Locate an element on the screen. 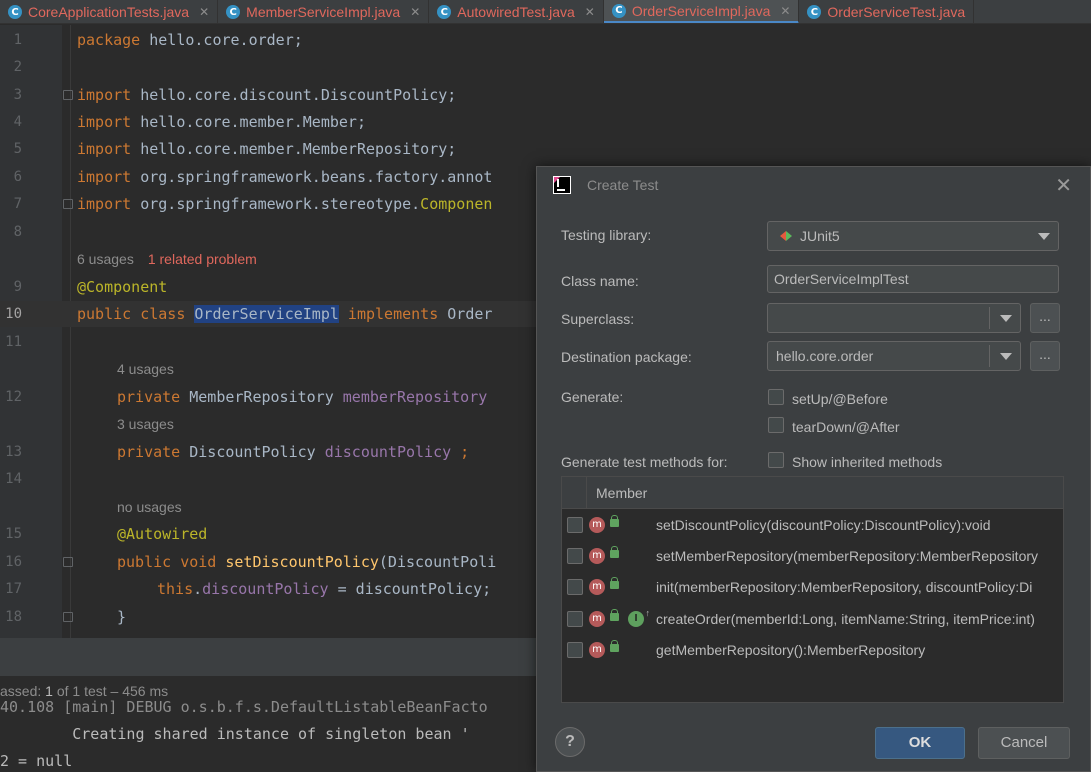 This screenshot has width=1091, height=772. code-text: hello.core.order; is located at coordinates (221, 40).